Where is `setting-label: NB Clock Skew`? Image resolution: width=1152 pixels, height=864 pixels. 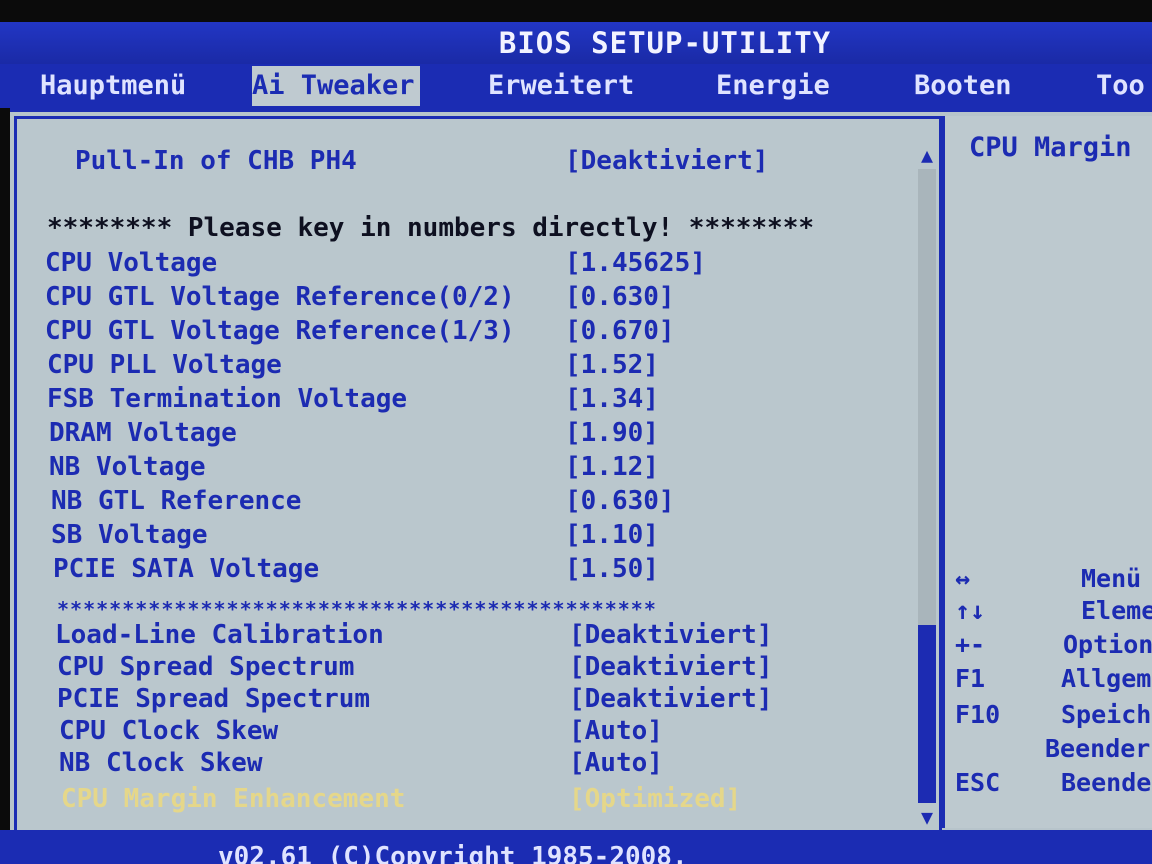
setting-label: NB Clock Skew is located at coordinates (161, 763).